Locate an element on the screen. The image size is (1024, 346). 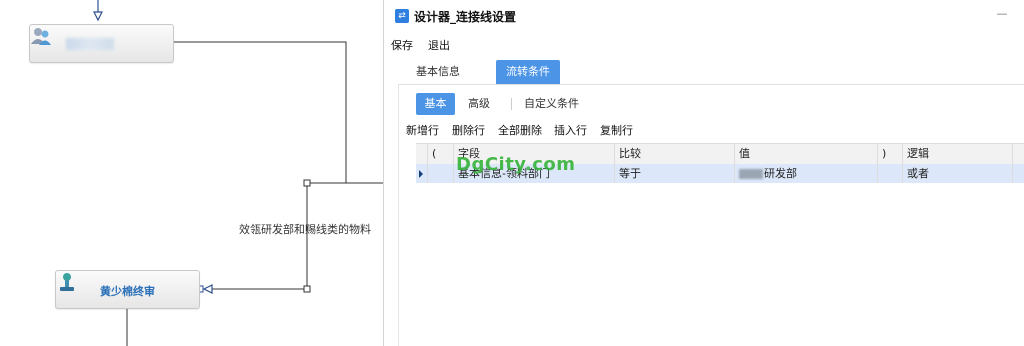
insert-row-button: 插入行 is located at coordinates (570, 130).